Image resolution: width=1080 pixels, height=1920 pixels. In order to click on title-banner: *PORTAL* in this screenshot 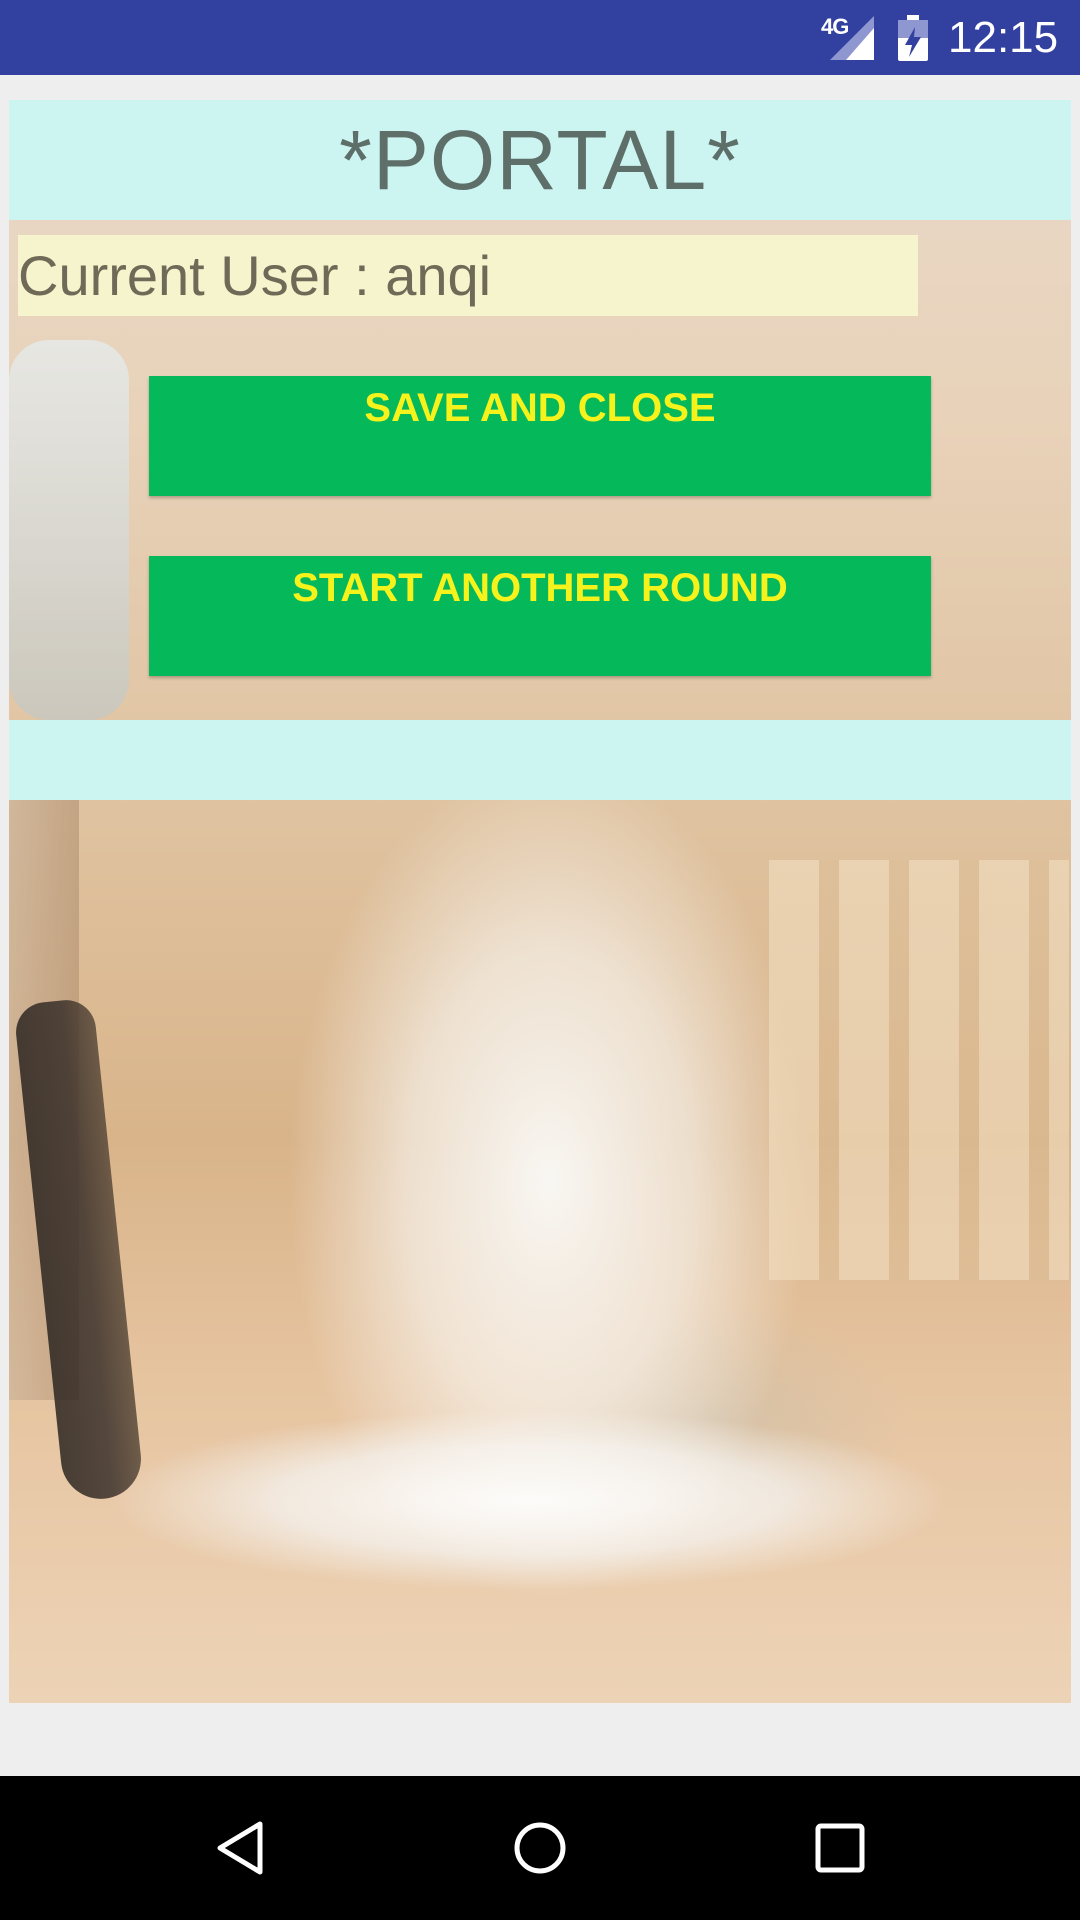, I will do `click(540, 160)`.